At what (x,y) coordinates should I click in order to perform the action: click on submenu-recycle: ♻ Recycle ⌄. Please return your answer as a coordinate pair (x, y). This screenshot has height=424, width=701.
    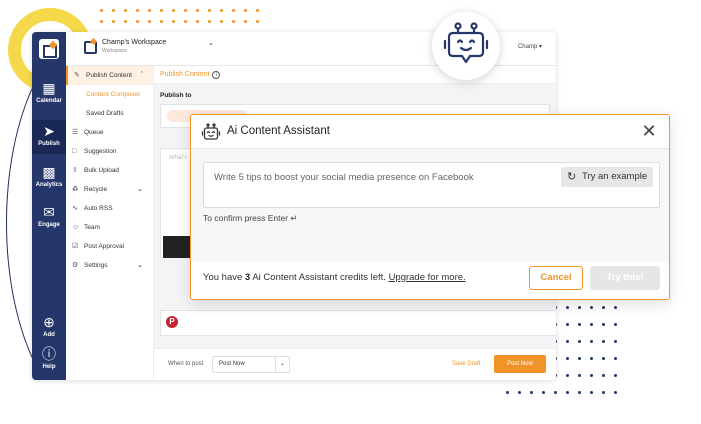
    Looking at the image, I should click on (109, 189).